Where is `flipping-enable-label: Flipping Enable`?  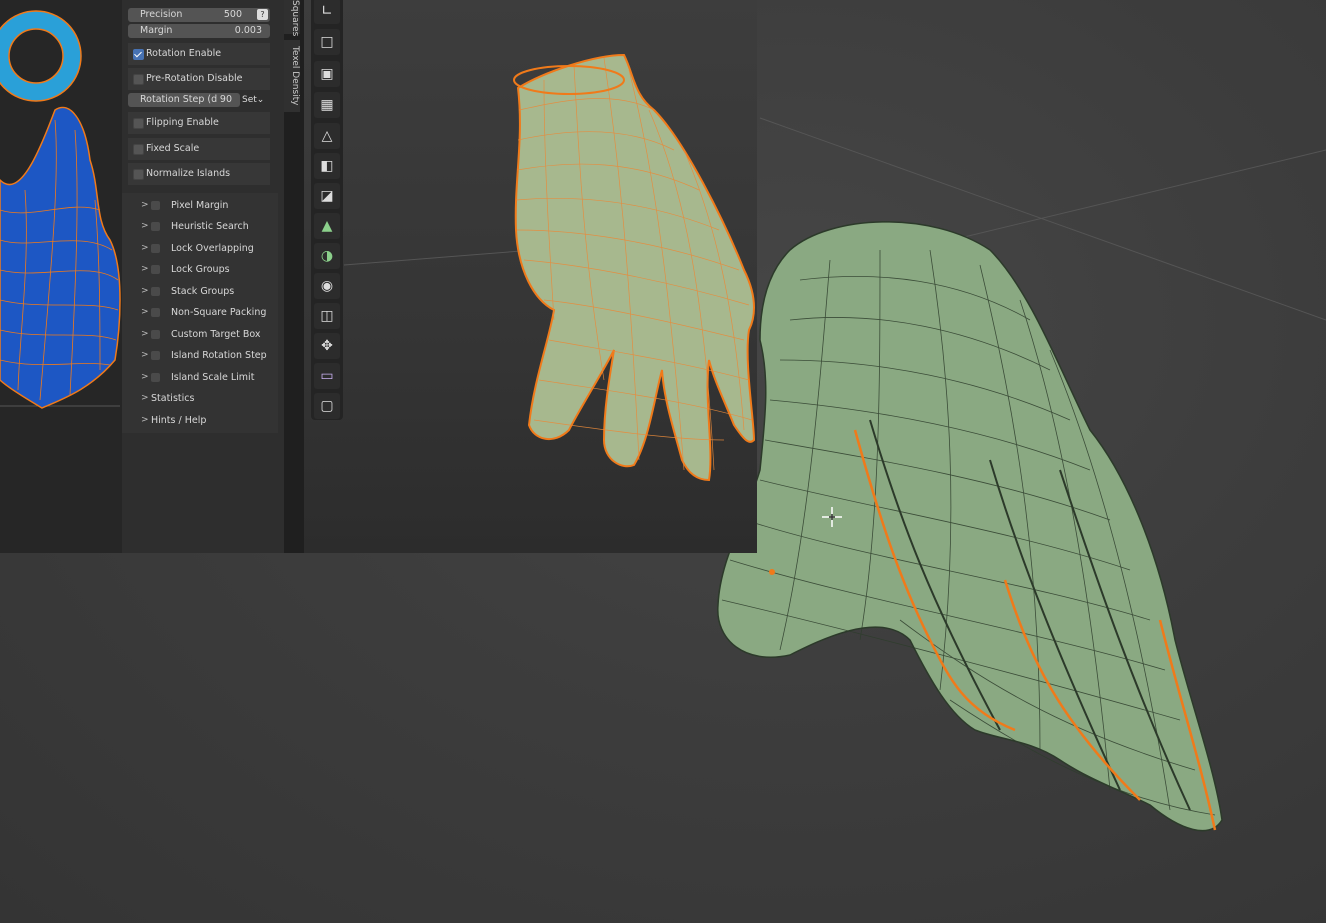 flipping-enable-label: Flipping Enable is located at coordinates (182, 122).